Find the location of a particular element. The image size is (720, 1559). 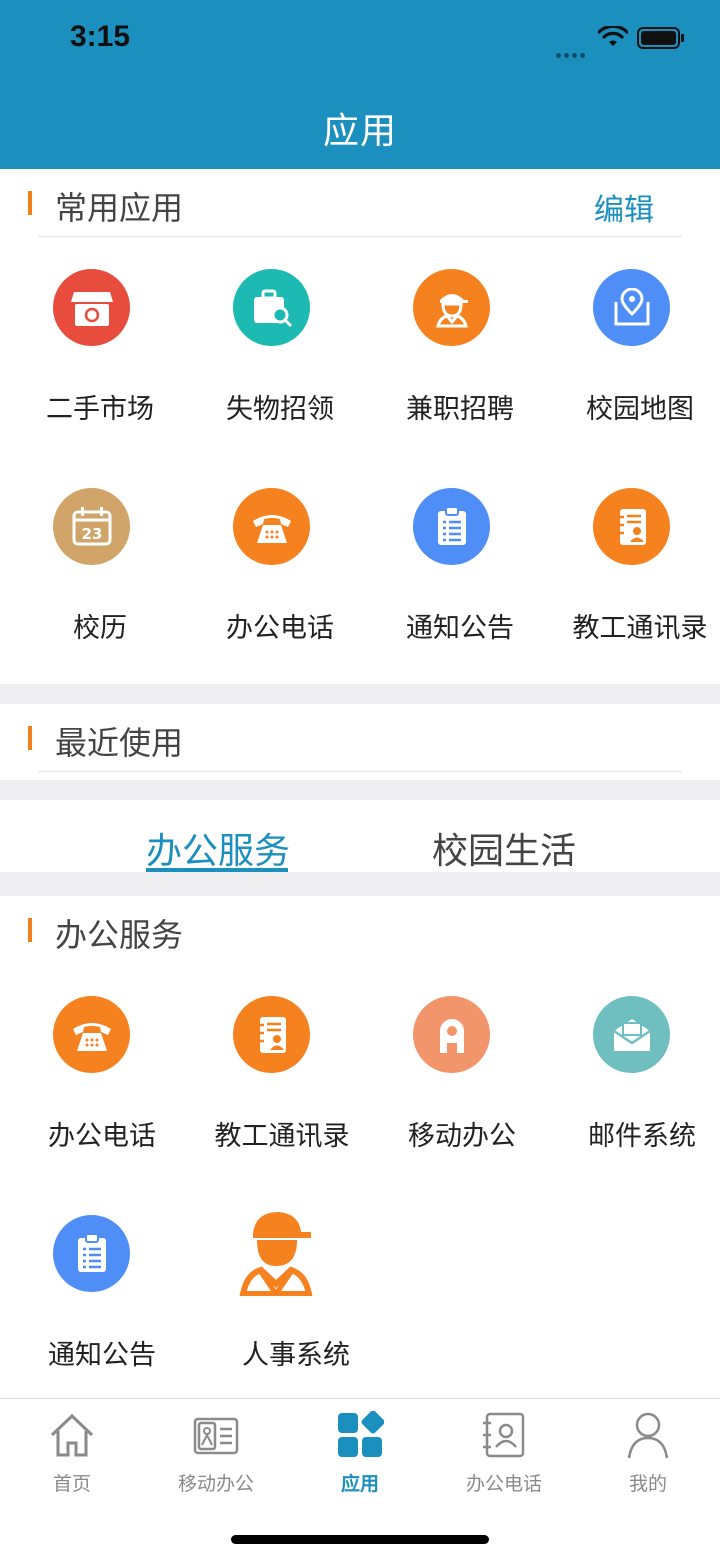

app-label: 校园地图 is located at coordinates (640, 409).